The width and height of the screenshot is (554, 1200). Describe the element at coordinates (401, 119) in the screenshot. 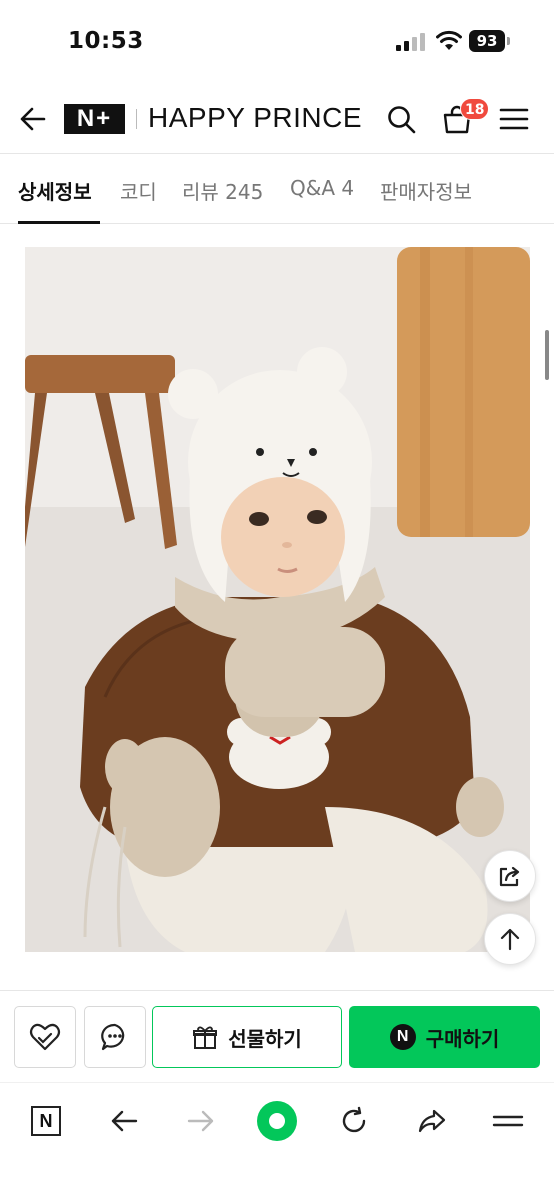

I see `search-icon` at that location.